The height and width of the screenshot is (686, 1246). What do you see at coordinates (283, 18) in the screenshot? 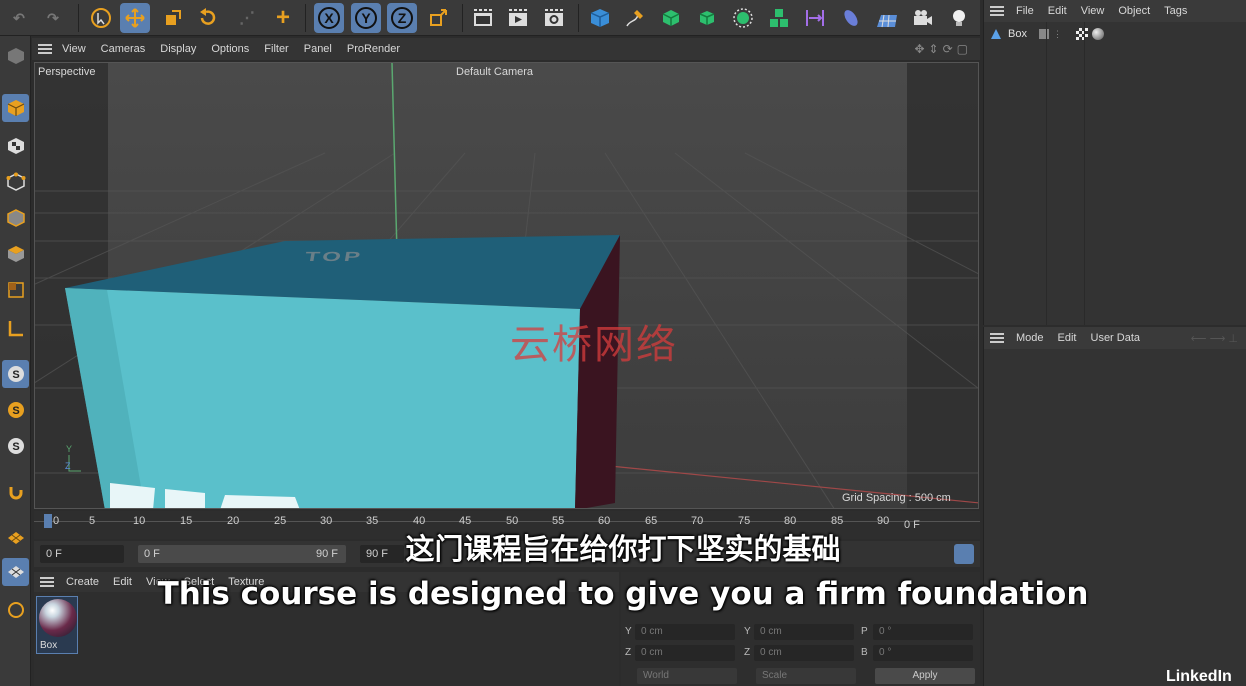
I see `add-tool-icon: +` at bounding box center [283, 18].